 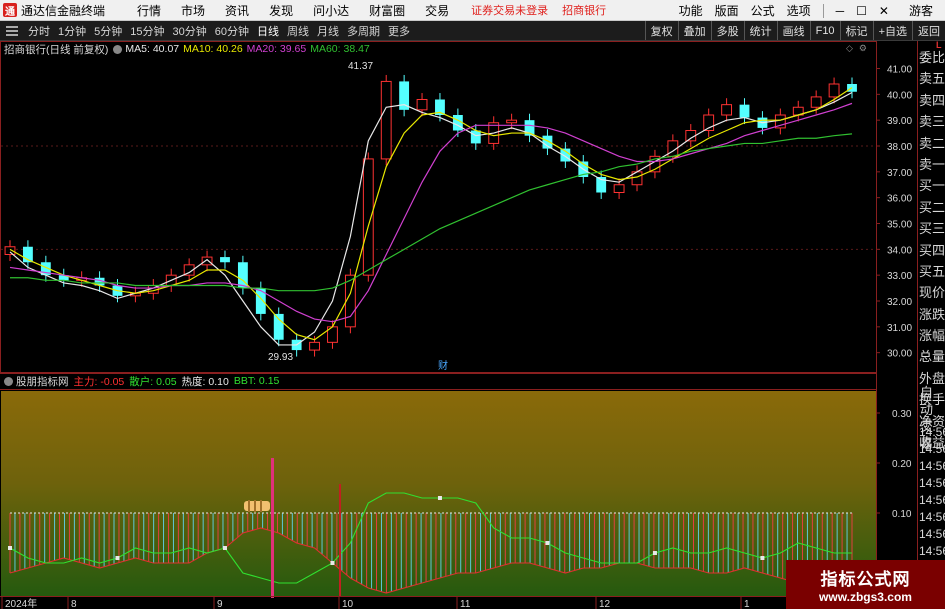 What do you see at coordinates (727, 30) in the screenshot?
I see `multi-stock-button: 多股` at bounding box center [727, 30].